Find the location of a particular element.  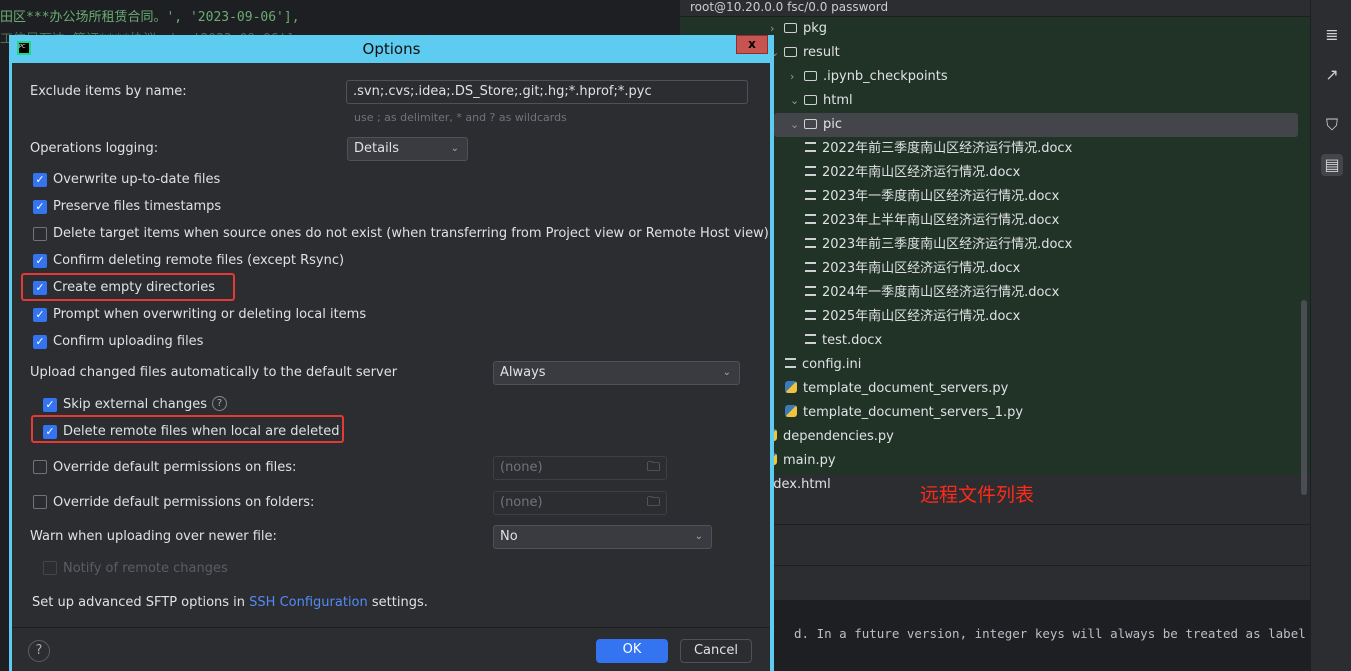

tree-item-label: .ipynb_checkpoints is located at coordinates (885, 76).